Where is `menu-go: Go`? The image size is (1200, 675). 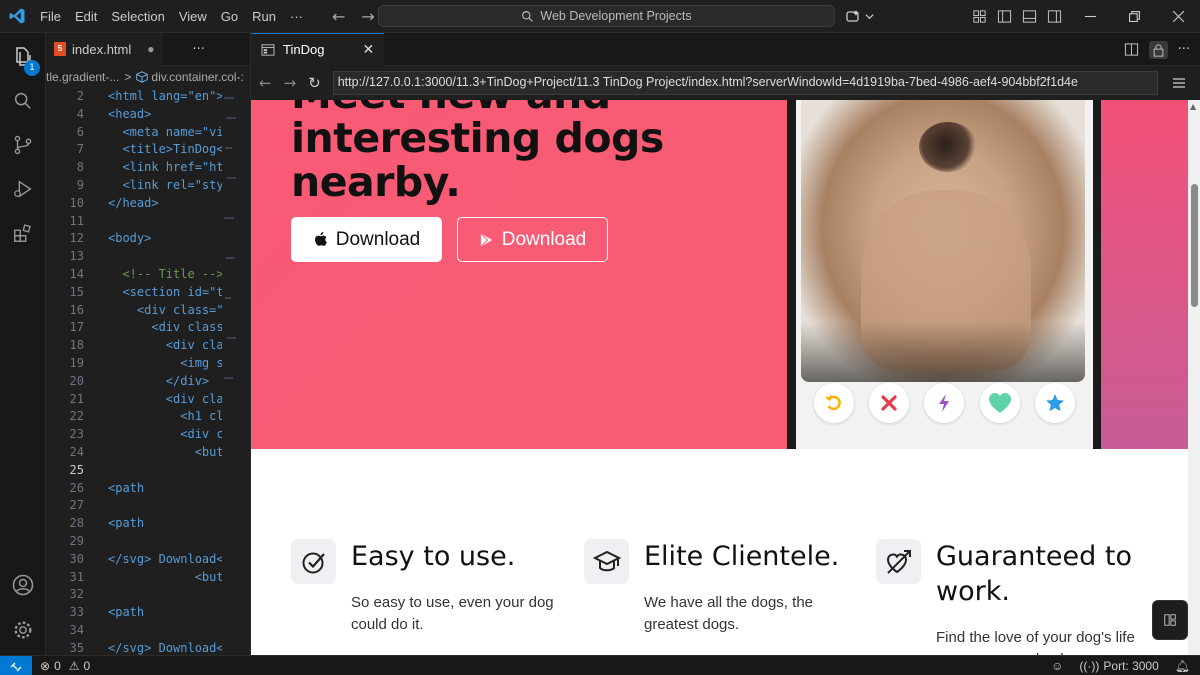 menu-go: Go is located at coordinates (229, 16).